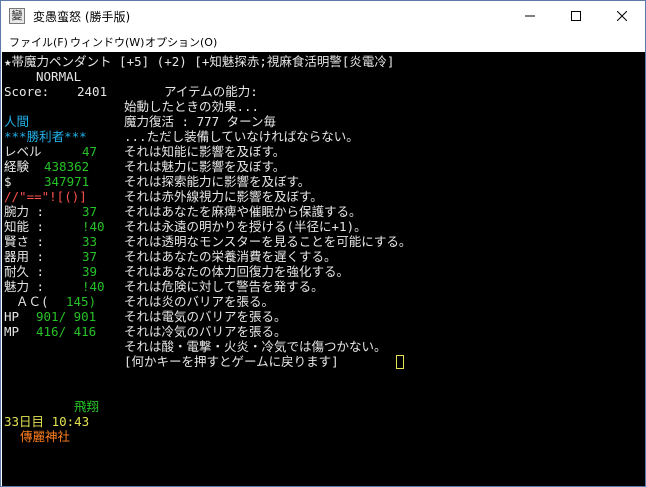 The height and width of the screenshot is (487, 646). Describe the element at coordinates (205, 166) in the screenshot. I see `desc-line: それは魅力に影響を及ぼす。` at that location.